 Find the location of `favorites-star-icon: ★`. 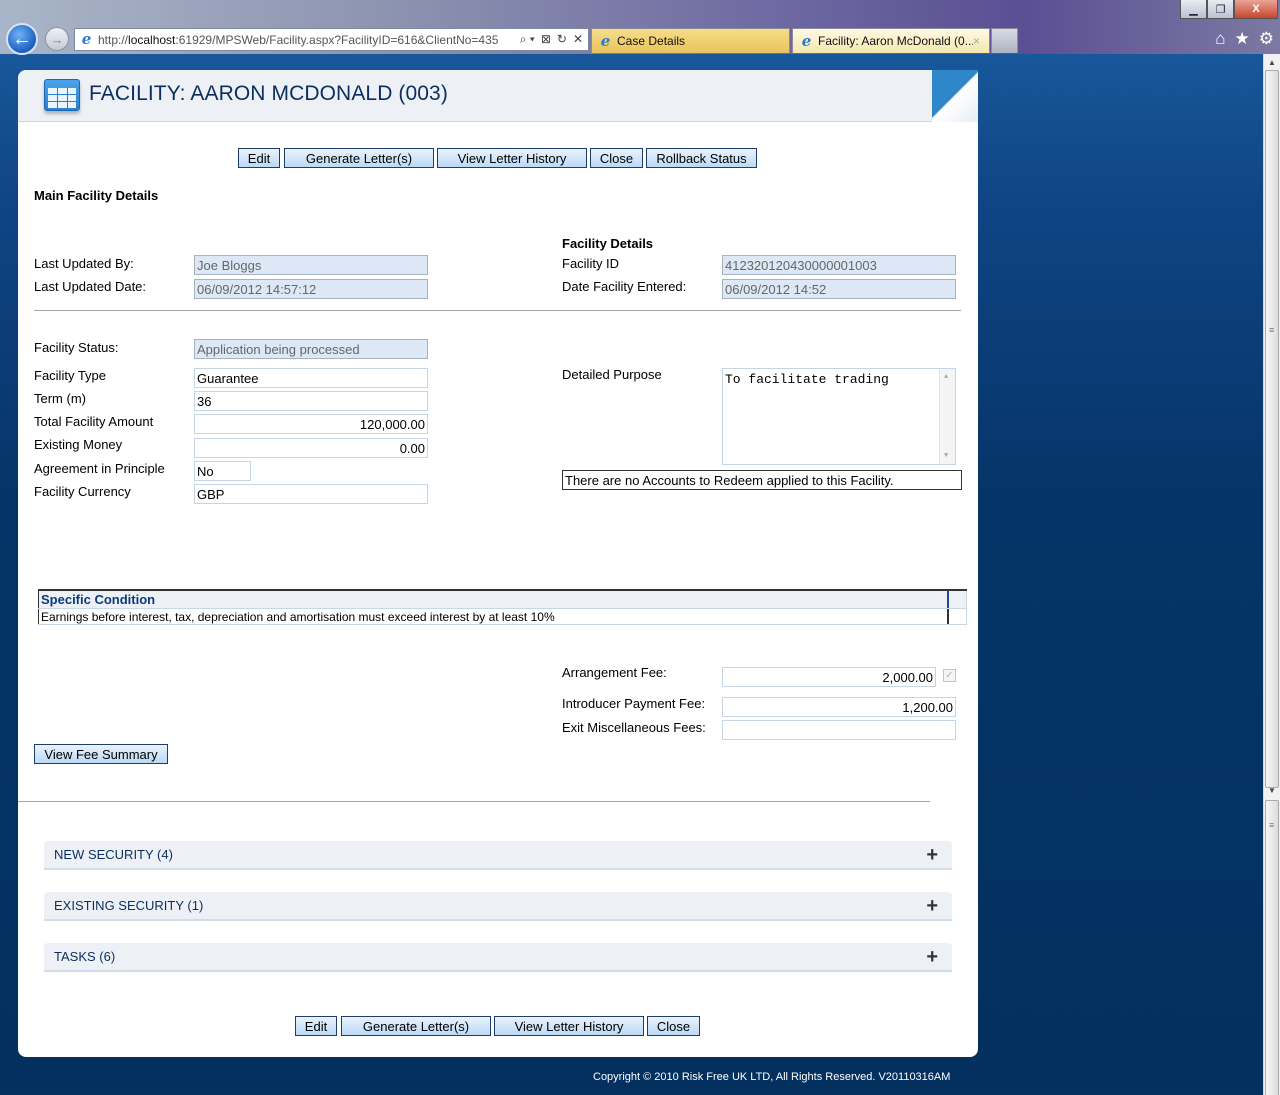

favorites-star-icon: ★ is located at coordinates (1242, 39).